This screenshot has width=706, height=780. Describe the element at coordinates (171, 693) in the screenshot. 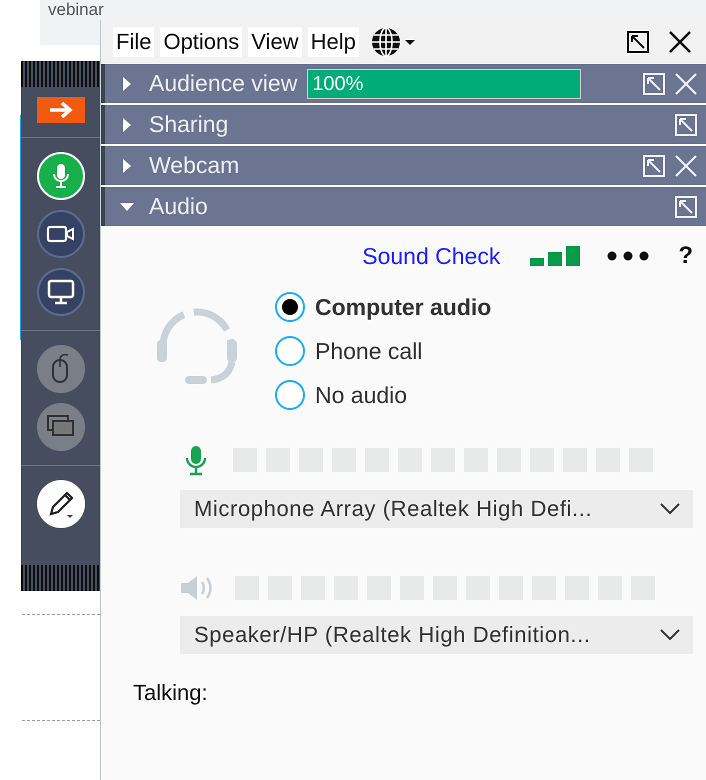

I see `talking-label: Talking:` at that location.